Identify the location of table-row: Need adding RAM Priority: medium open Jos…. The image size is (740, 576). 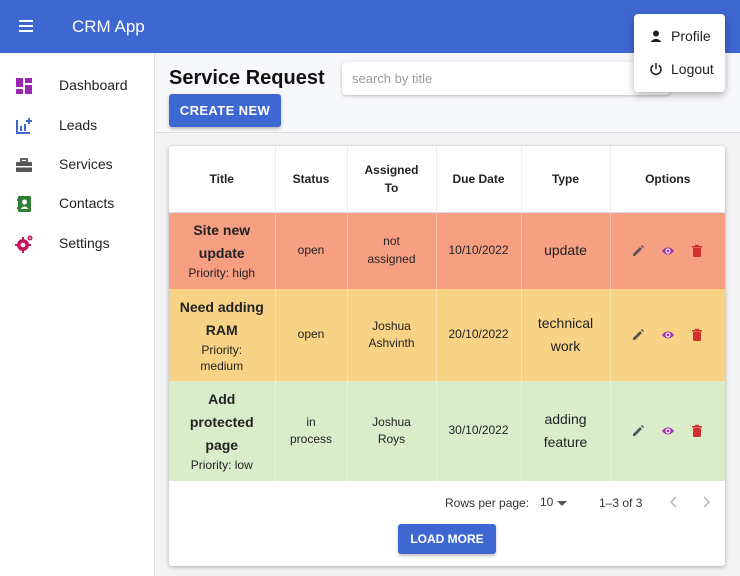
(447, 335).